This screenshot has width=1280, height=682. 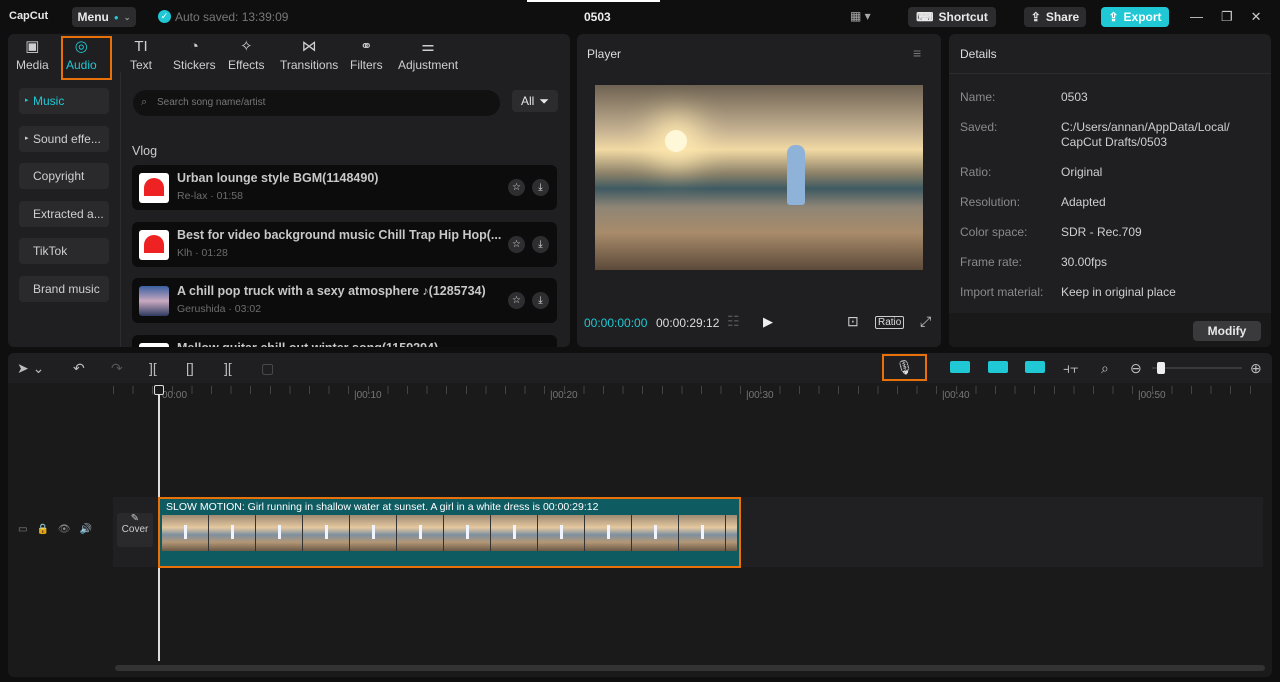 What do you see at coordinates (228, 368) in the screenshot?
I see `delete-right-icon: ][` at bounding box center [228, 368].